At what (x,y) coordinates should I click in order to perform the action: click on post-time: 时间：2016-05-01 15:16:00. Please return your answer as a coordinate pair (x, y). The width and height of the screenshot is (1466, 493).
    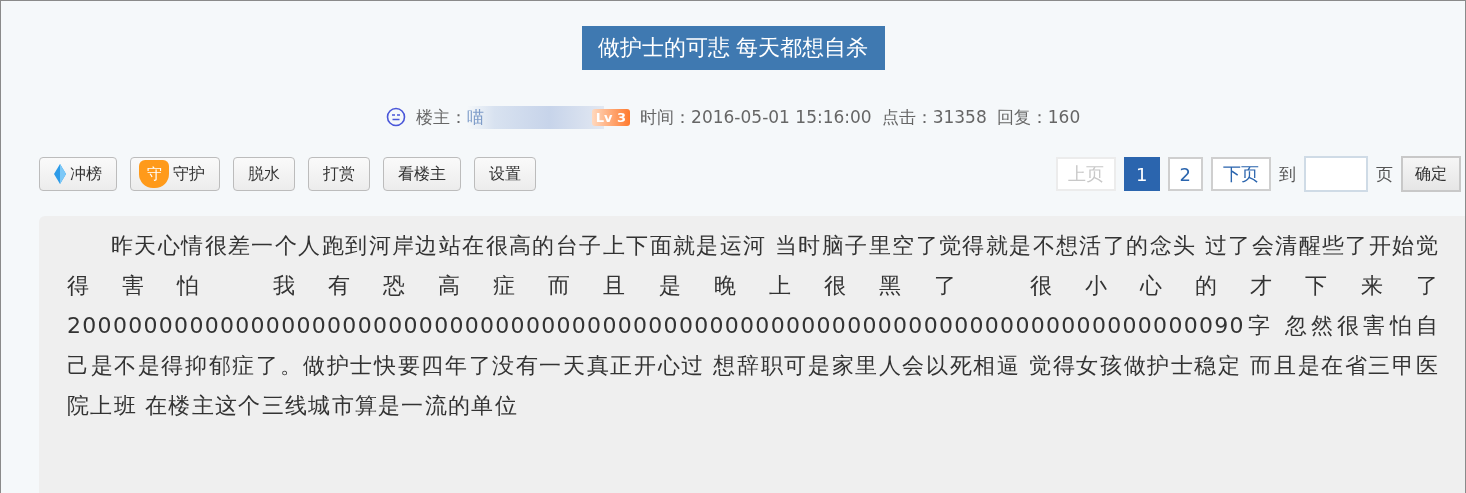
    Looking at the image, I should click on (756, 117).